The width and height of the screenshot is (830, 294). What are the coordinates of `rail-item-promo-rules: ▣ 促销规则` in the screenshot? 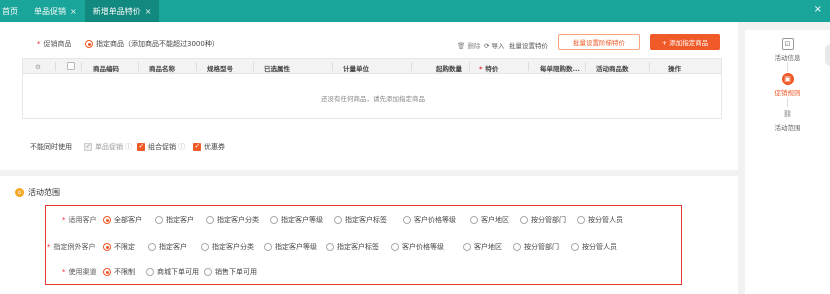 It's located at (787, 85).